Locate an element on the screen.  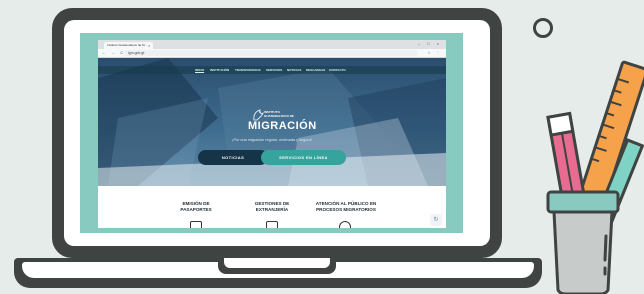
pencil-cup-illustration is located at coordinates (595, 177).